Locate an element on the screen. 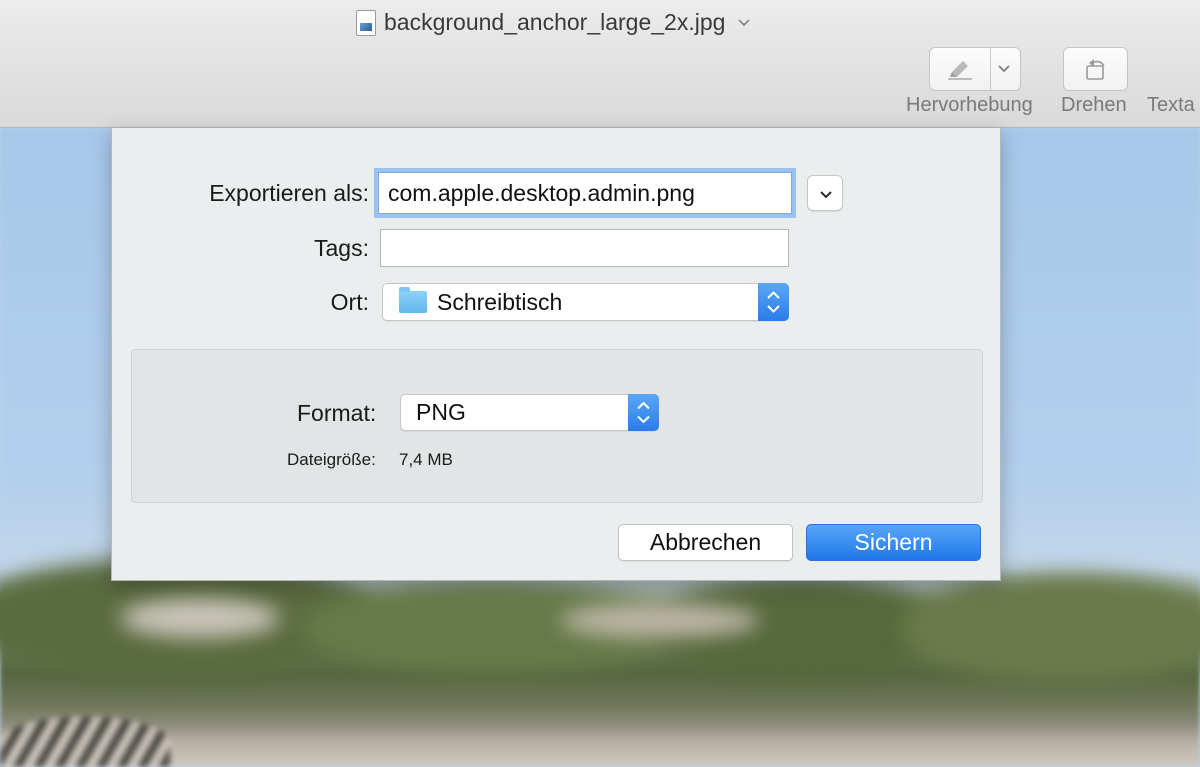 The image size is (1200, 767). rotate-label: Drehen is located at coordinates (1094, 105).